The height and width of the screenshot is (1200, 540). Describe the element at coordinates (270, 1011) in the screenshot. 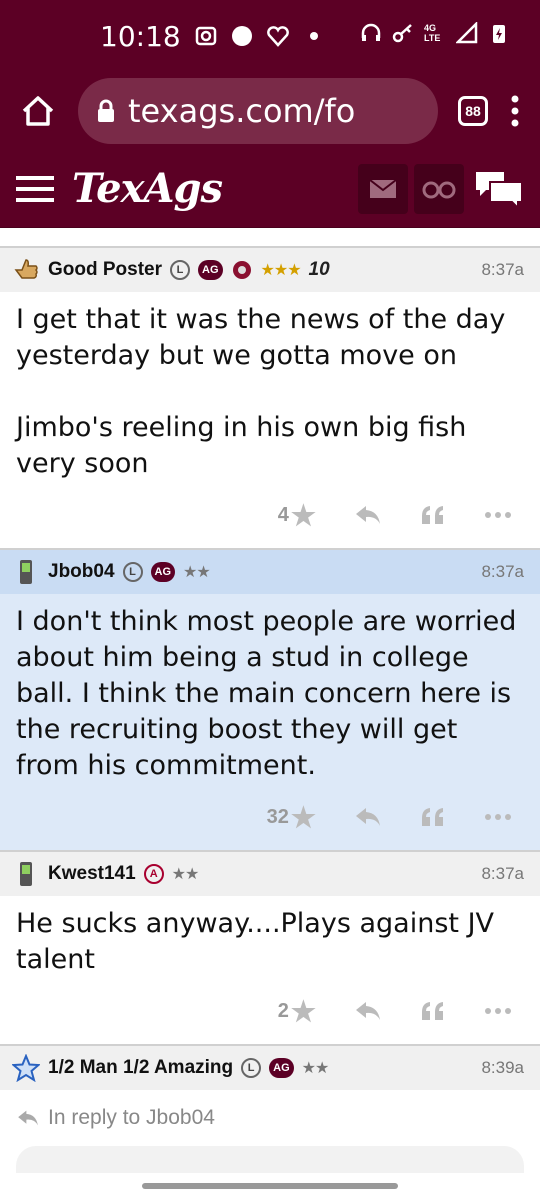

I see `post-actions: 2 ★` at that location.